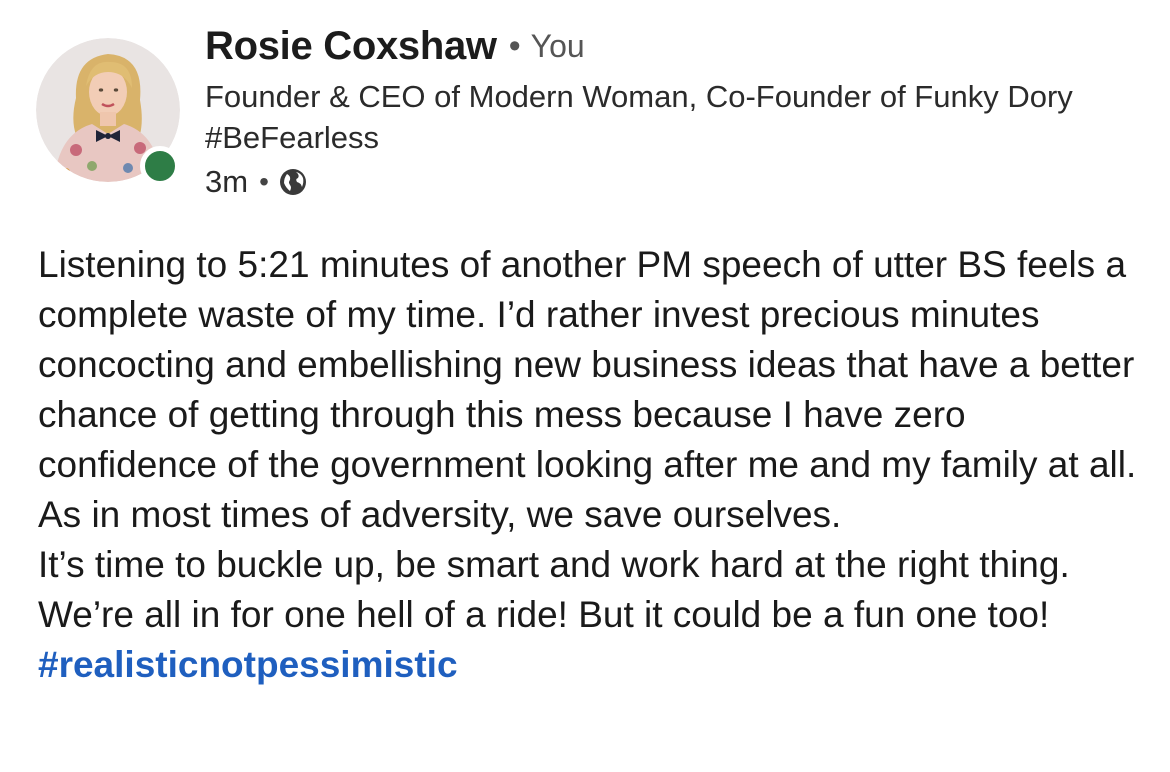 The height and width of the screenshot is (772, 1170). I want to click on author-name-row: Rosie Coxshaw • You, so click(395, 46).